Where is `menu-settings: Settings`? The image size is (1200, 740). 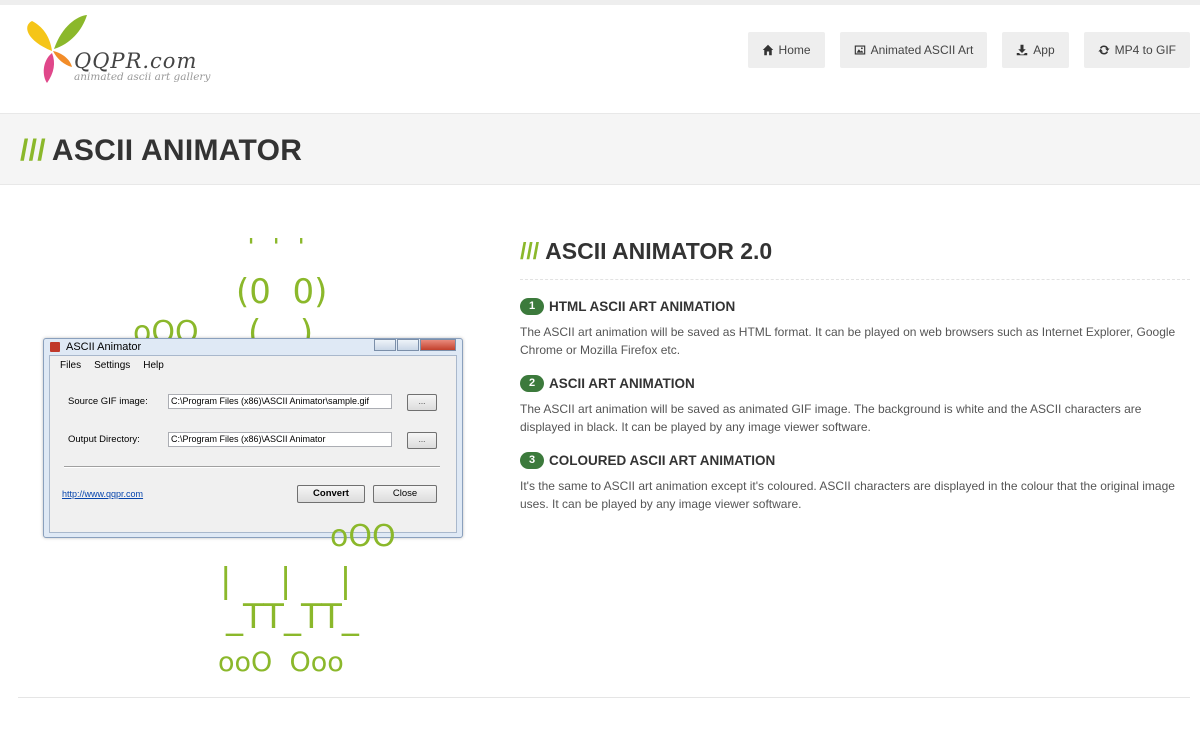 menu-settings: Settings is located at coordinates (112, 365).